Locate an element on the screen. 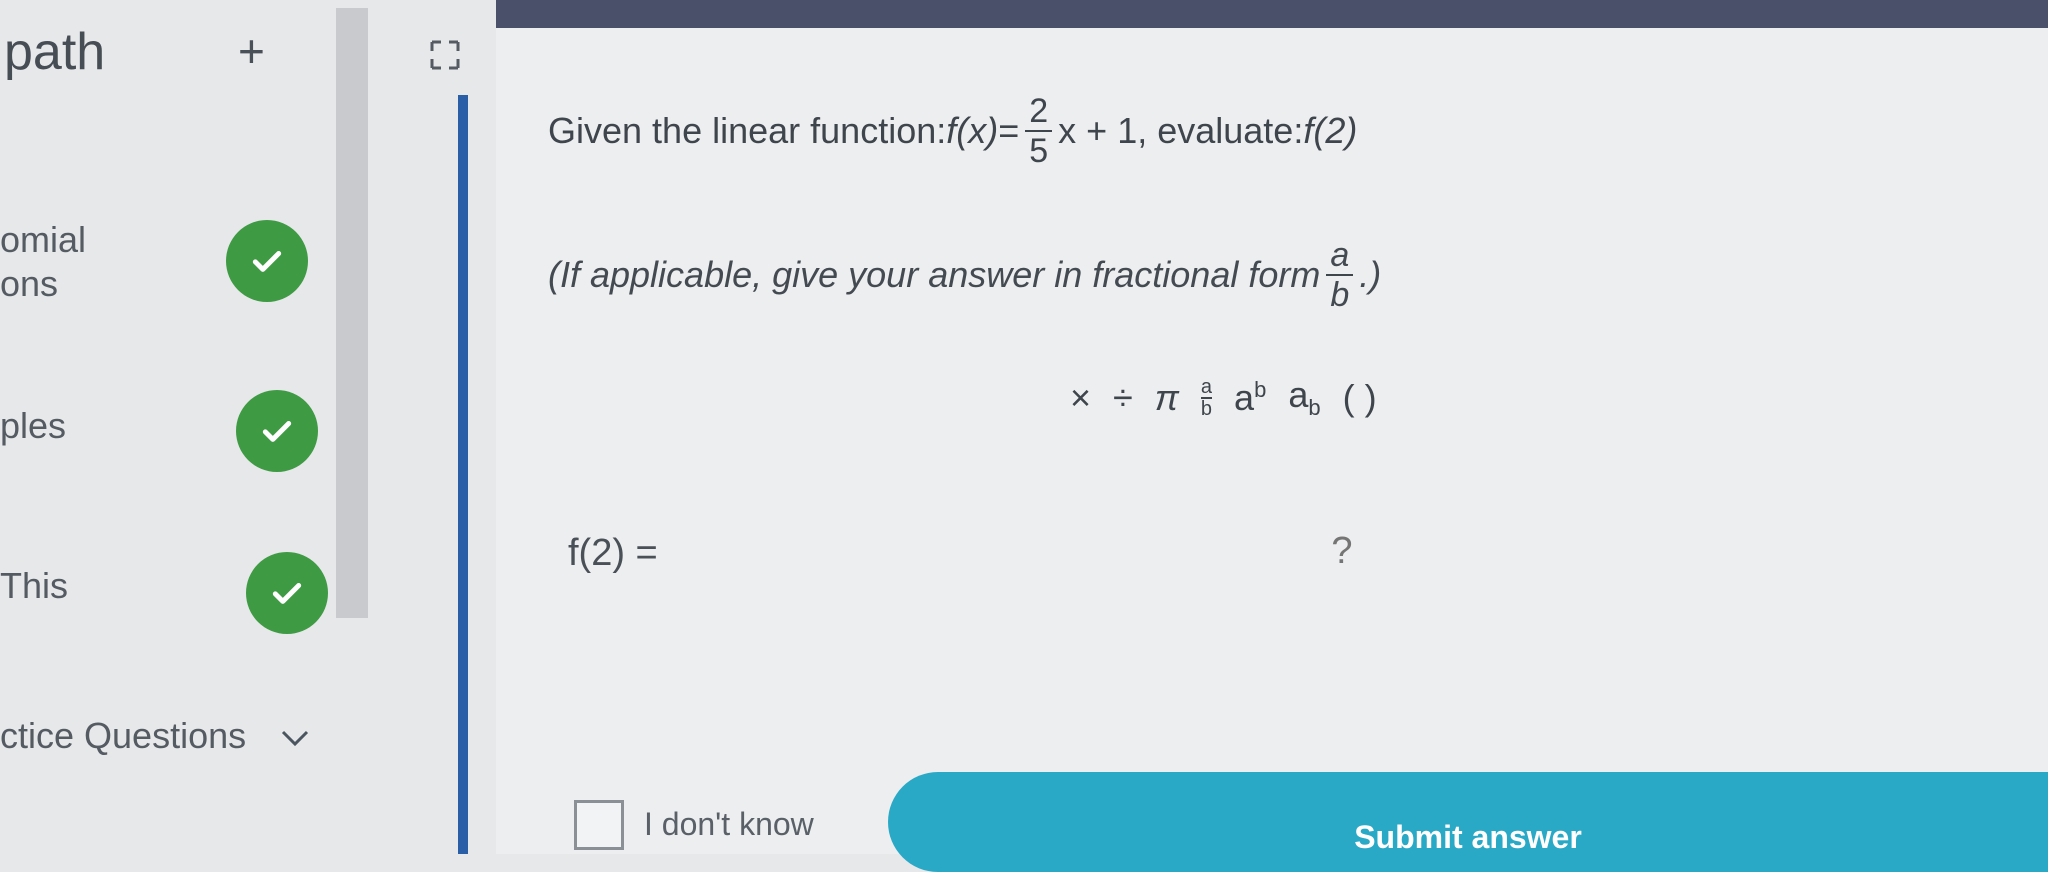  submit-answer-button: Submit answer is located at coordinates (1468, 822).